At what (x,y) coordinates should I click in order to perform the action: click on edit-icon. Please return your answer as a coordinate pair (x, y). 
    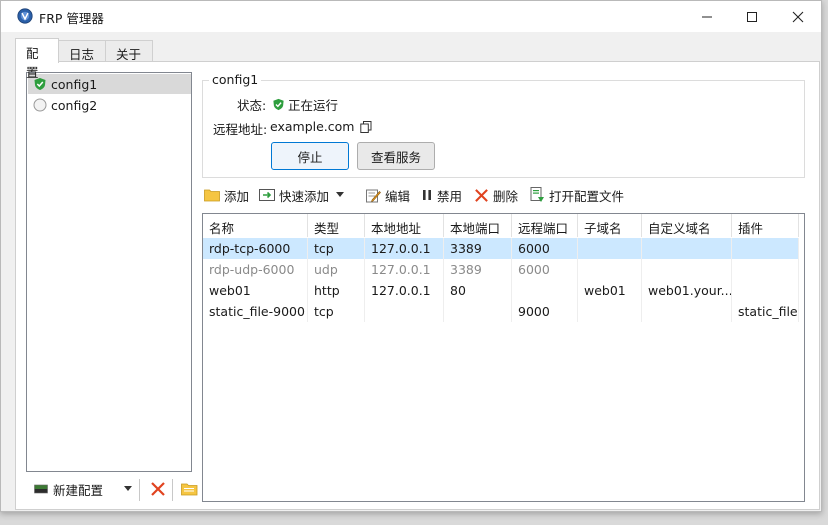
    Looking at the image, I should click on (373, 195).